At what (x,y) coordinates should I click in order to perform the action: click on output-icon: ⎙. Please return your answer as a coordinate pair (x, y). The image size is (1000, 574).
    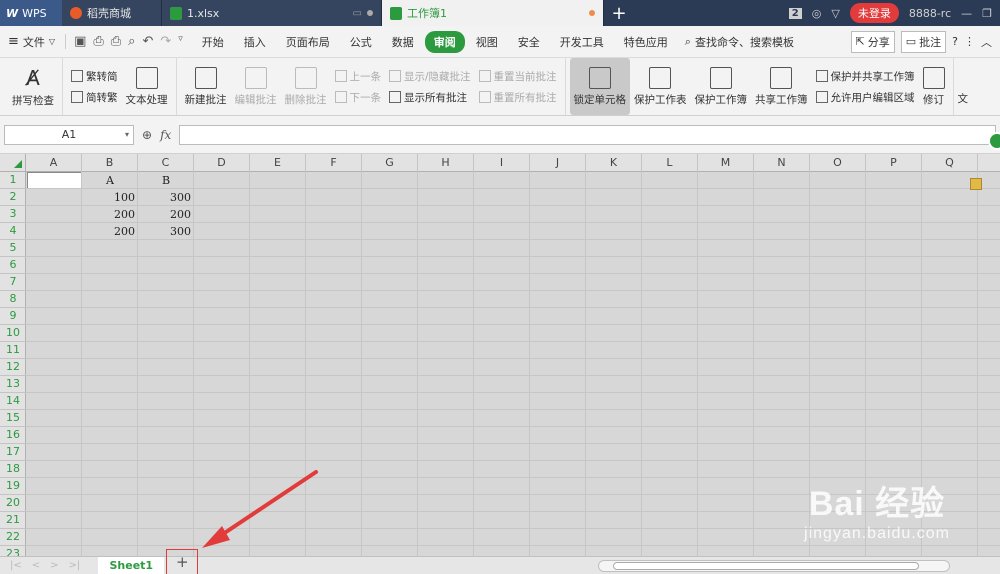
    Looking at the image, I should click on (98, 41).